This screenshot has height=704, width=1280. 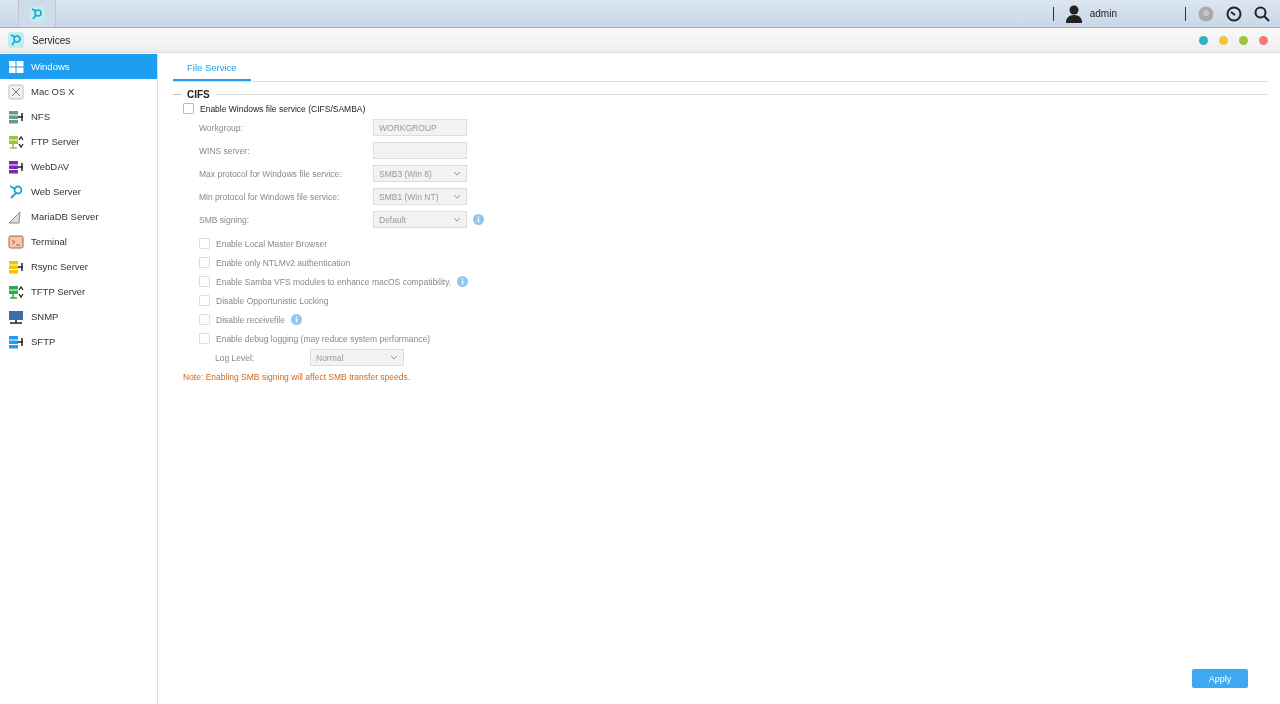 I want to click on checkbox-label: Enable Windows file service (CIFS/SAMBA), so click(x=283, y=108).